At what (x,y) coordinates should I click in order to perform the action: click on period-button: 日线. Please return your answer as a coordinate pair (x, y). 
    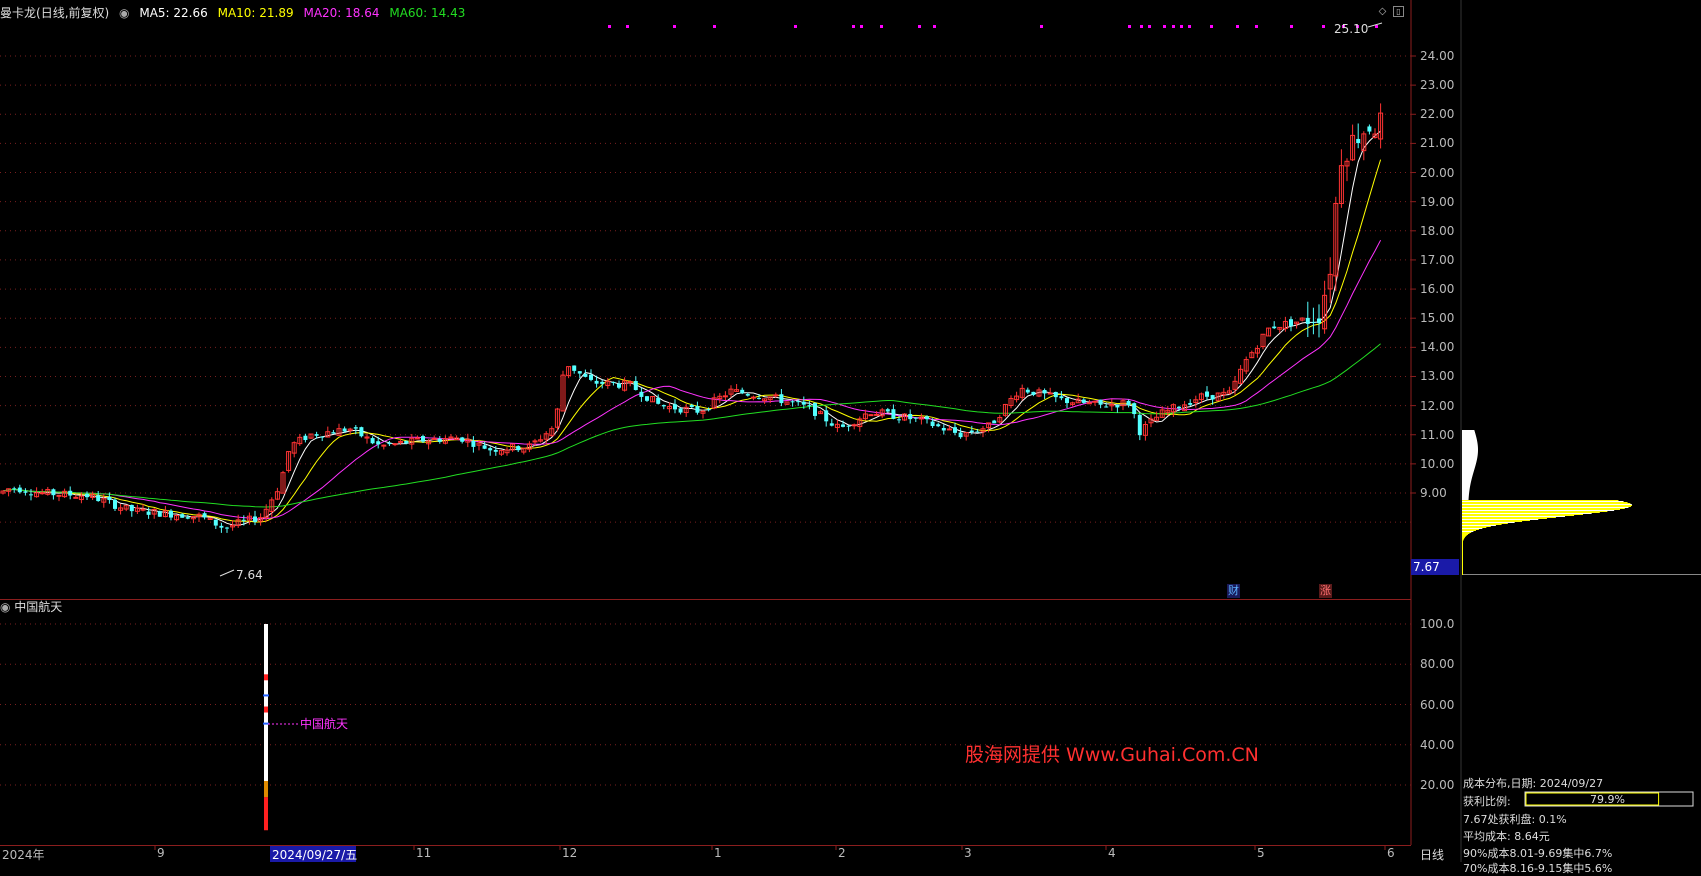
    Looking at the image, I should click on (1432, 854).